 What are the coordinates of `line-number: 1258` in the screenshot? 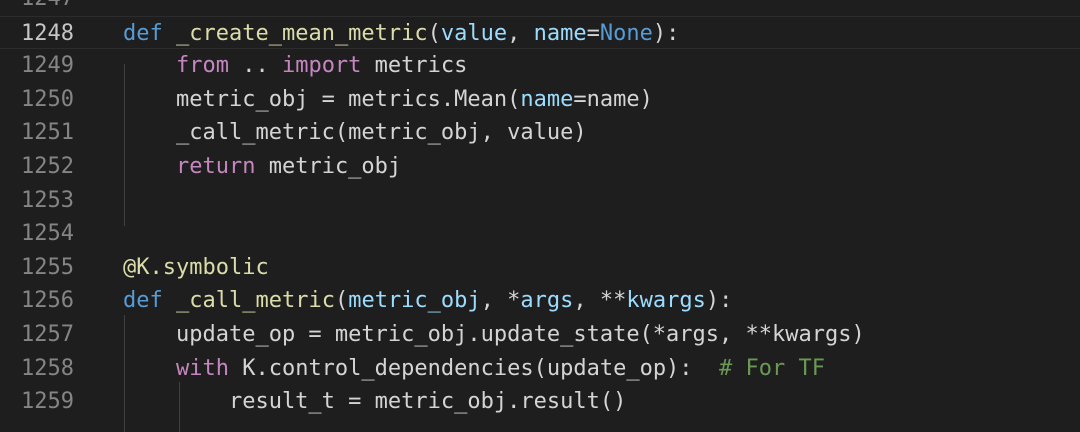 It's located at (47, 368).